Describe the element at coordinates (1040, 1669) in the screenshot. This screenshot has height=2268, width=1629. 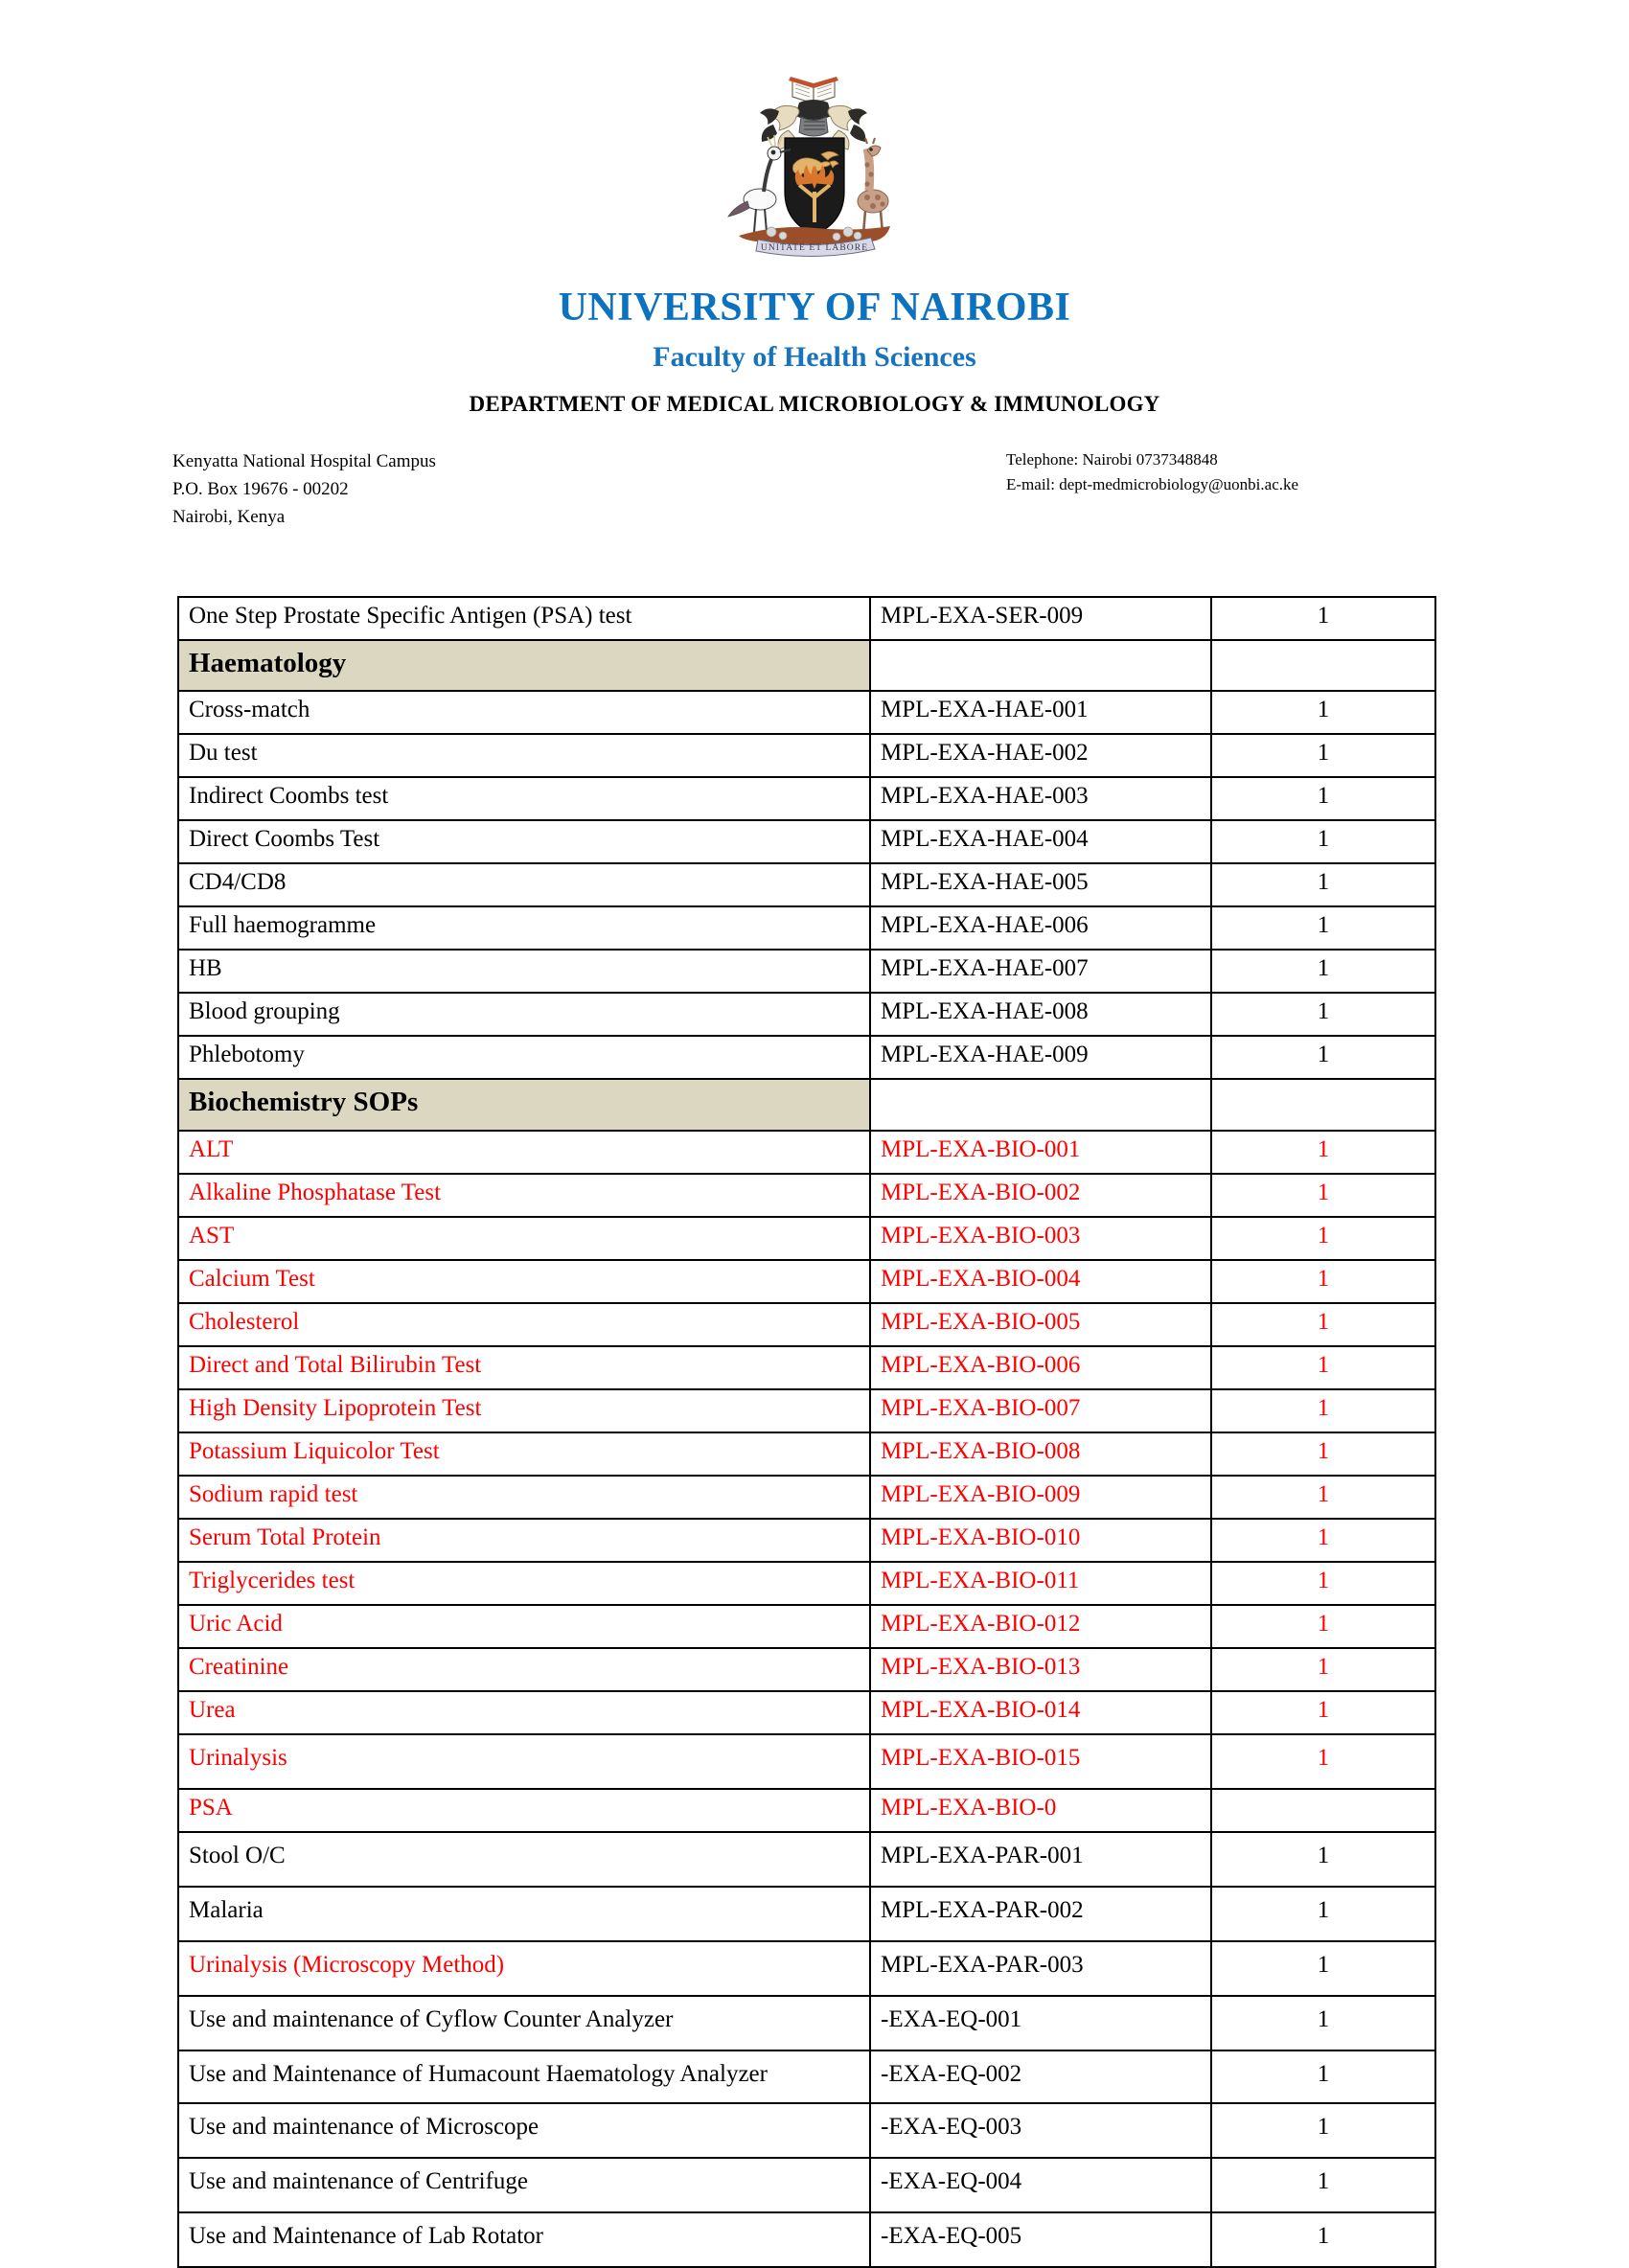
I see `sop-code-cell: MPL-EXA-BIO-013` at that location.